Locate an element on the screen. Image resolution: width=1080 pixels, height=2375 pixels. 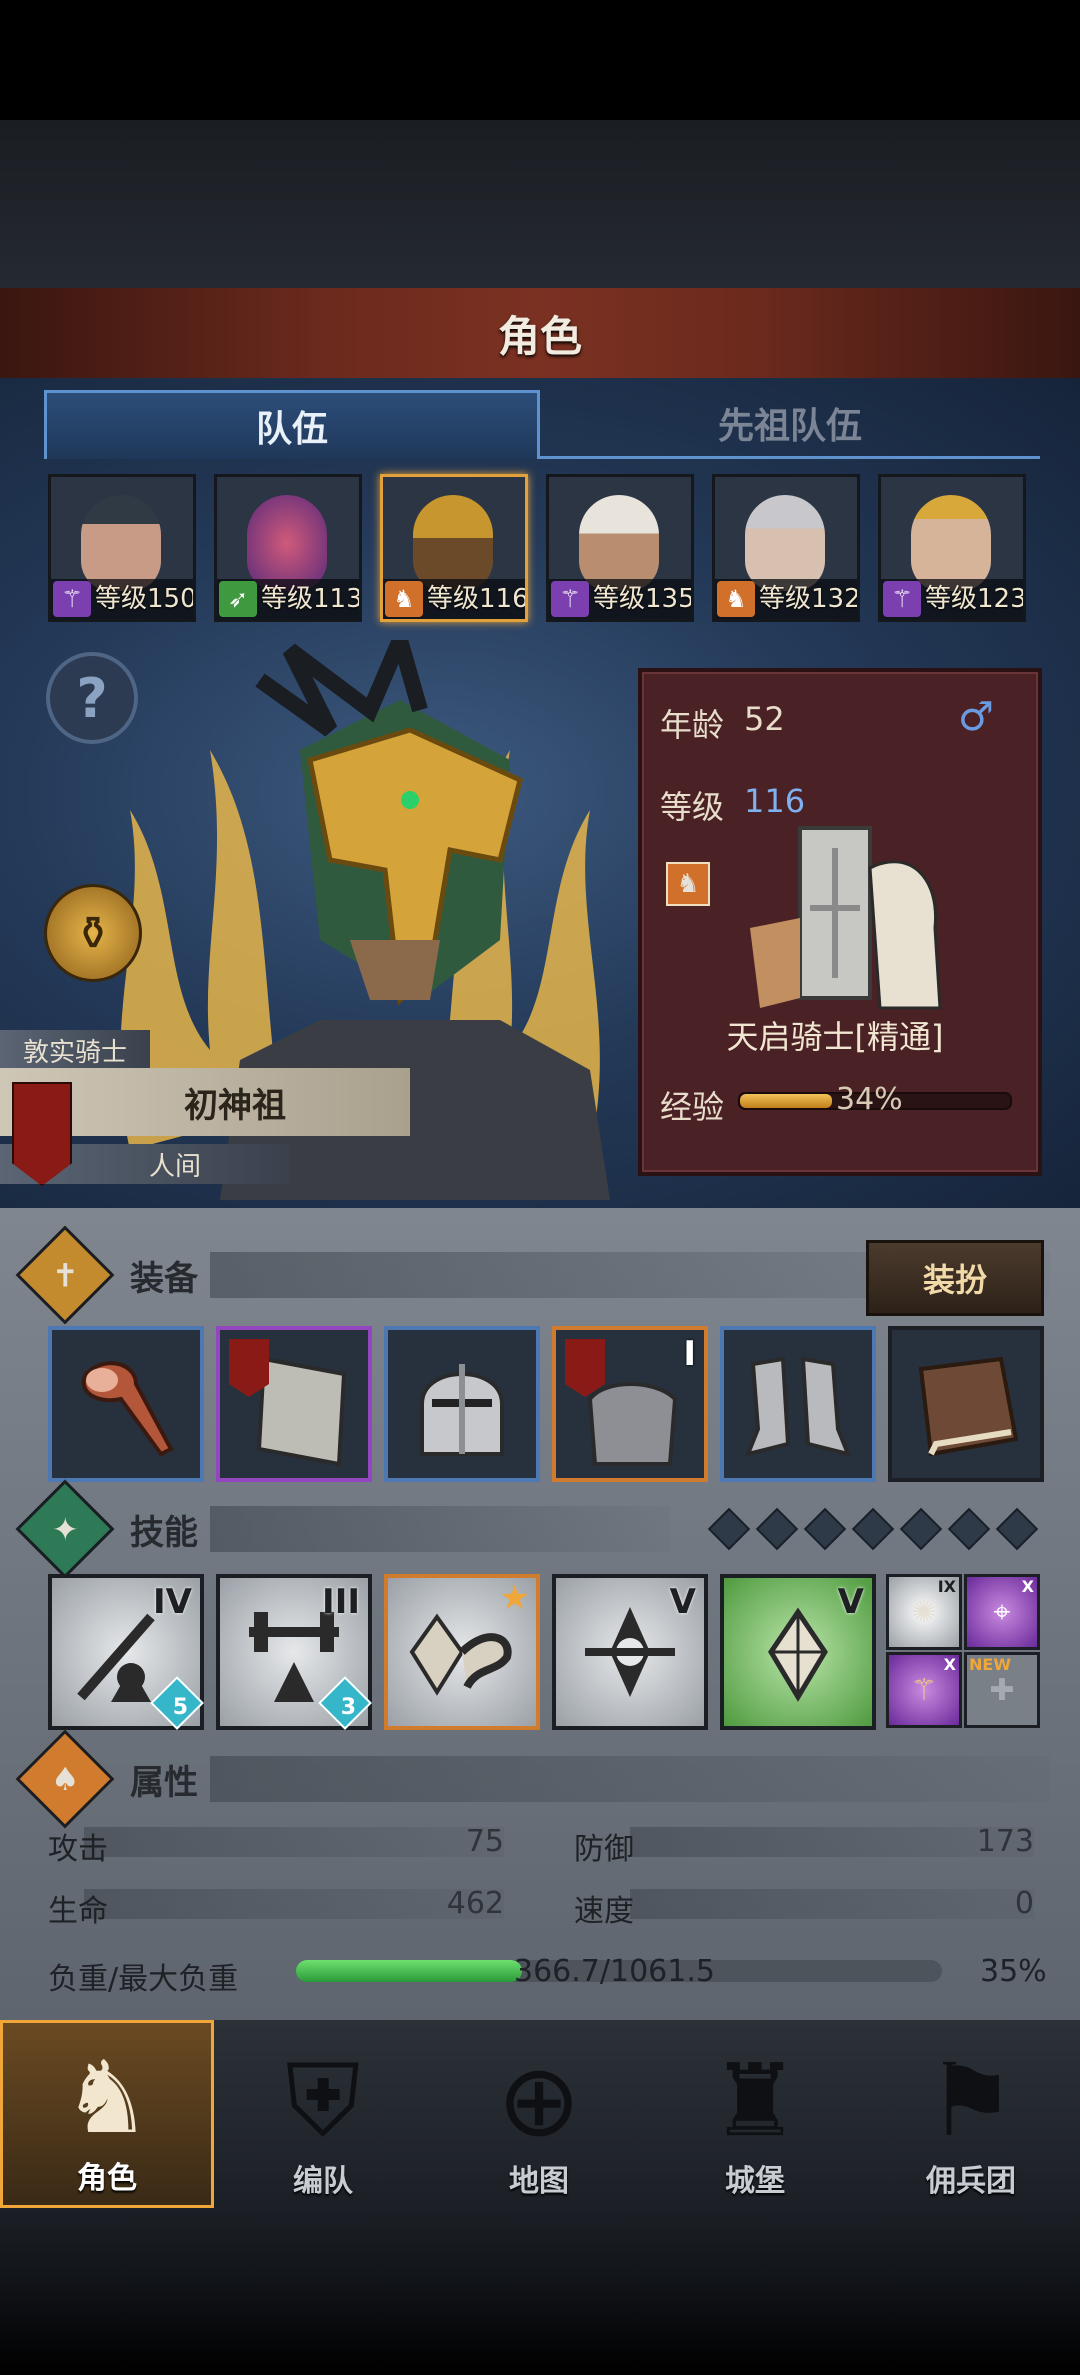
nav-label: 角色 is located at coordinates (107, 2178).